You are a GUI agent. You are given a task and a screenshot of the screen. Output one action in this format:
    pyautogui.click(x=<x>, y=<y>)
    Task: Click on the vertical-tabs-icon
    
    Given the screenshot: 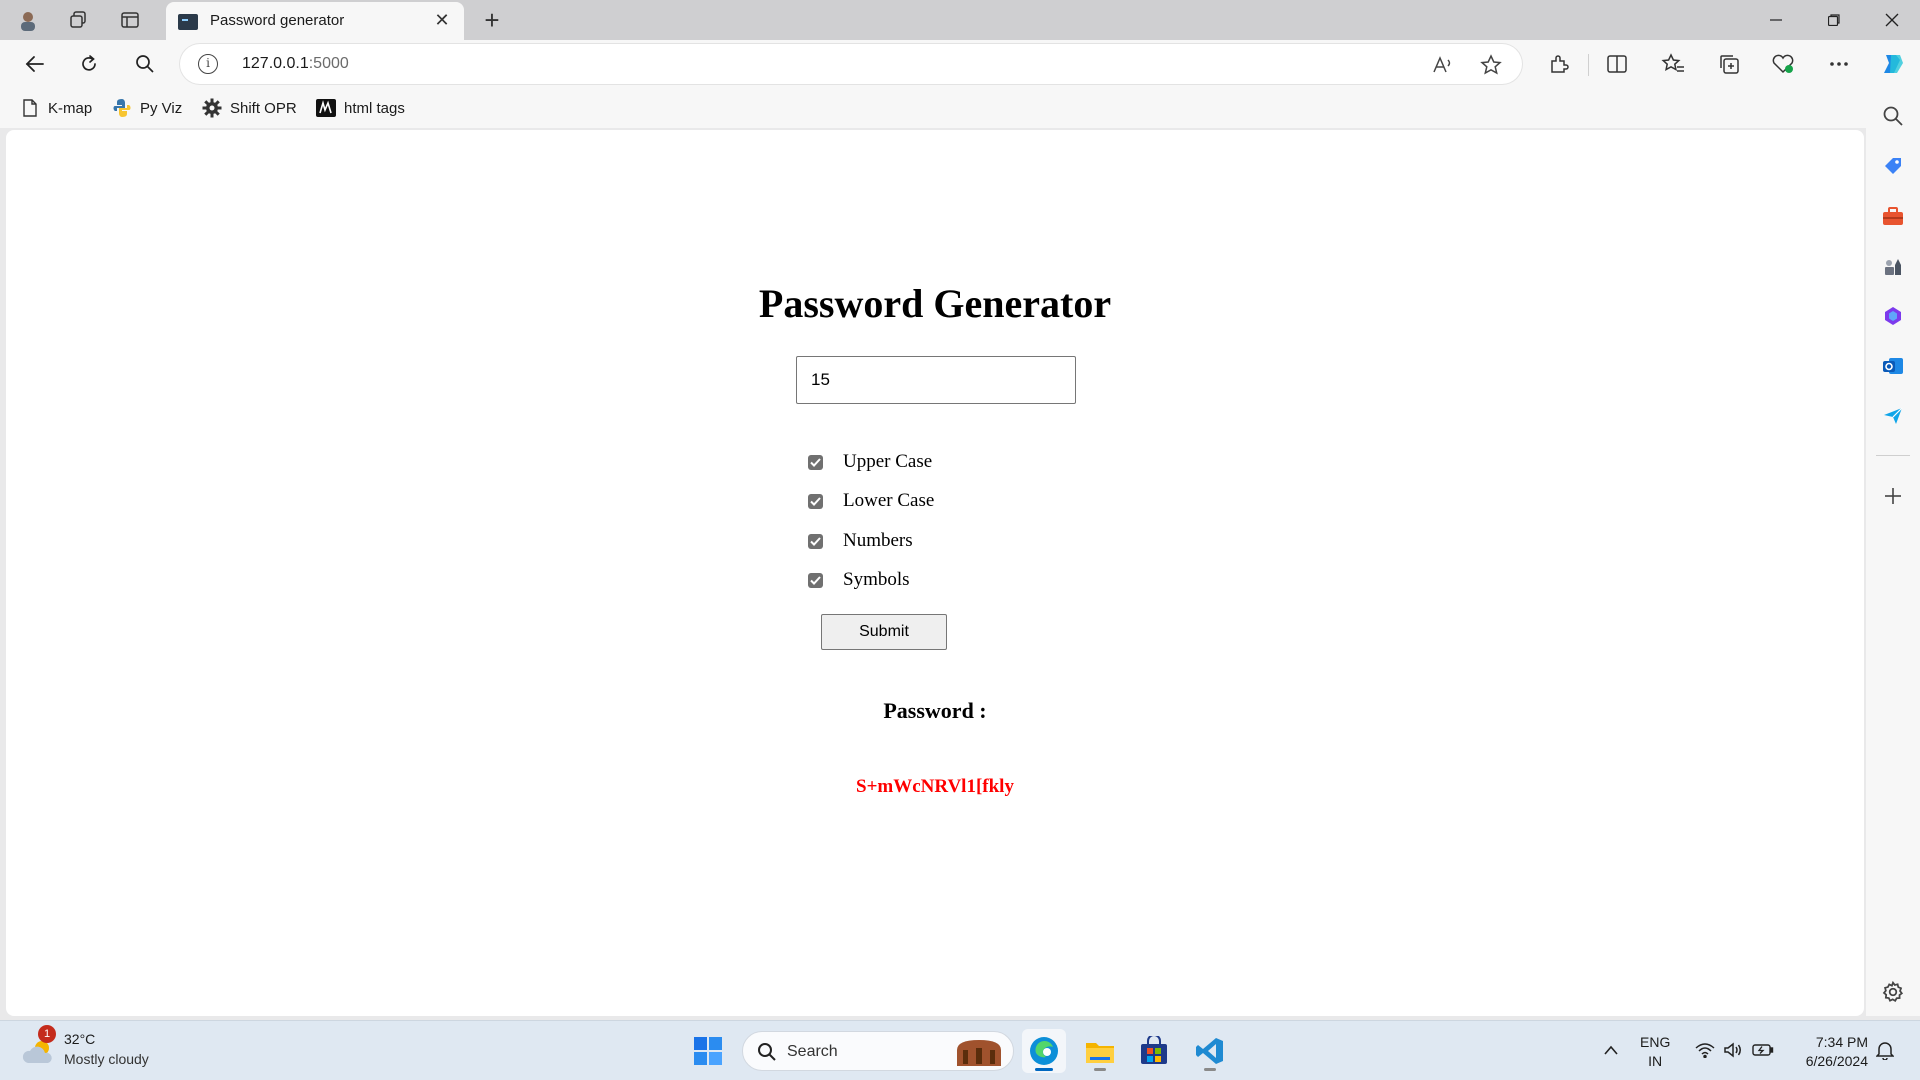 What is the action you would take?
    pyautogui.click(x=130, y=20)
    